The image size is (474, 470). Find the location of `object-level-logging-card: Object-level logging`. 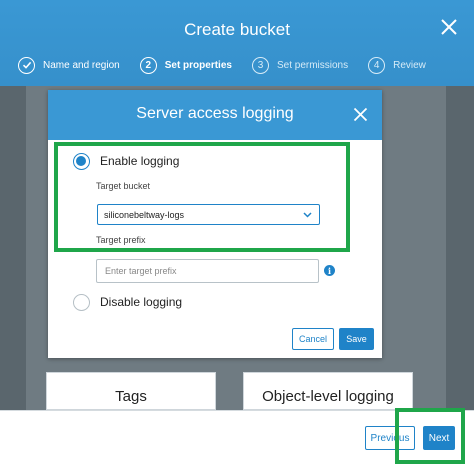

object-level-logging-card: Object-level logging is located at coordinates (328, 391).